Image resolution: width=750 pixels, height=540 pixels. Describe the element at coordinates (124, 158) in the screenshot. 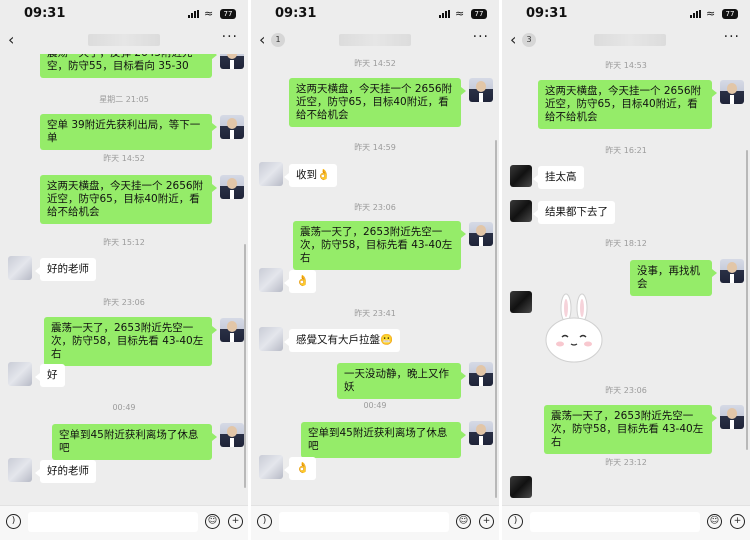

I see `timestamp: 昨天 14:52` at that location.